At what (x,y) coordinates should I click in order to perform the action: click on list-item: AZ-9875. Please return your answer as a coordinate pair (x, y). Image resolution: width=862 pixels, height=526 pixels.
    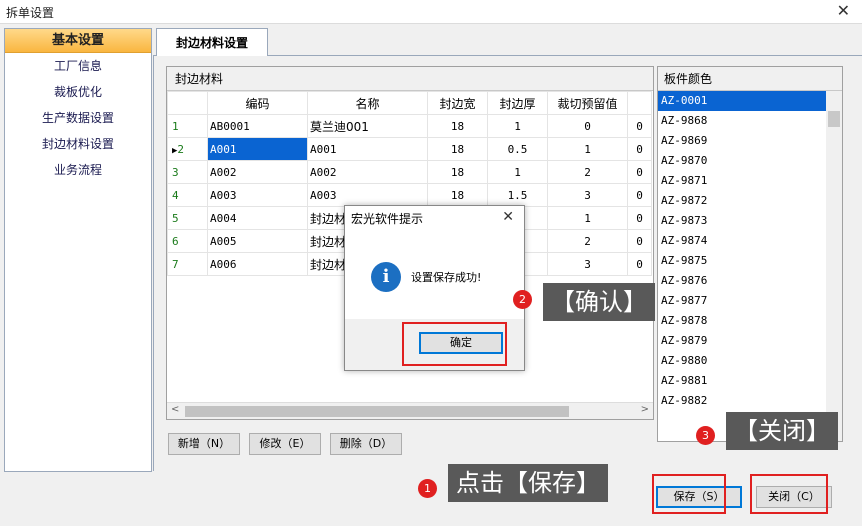
    Looking at the image, I should click on (742, 261).